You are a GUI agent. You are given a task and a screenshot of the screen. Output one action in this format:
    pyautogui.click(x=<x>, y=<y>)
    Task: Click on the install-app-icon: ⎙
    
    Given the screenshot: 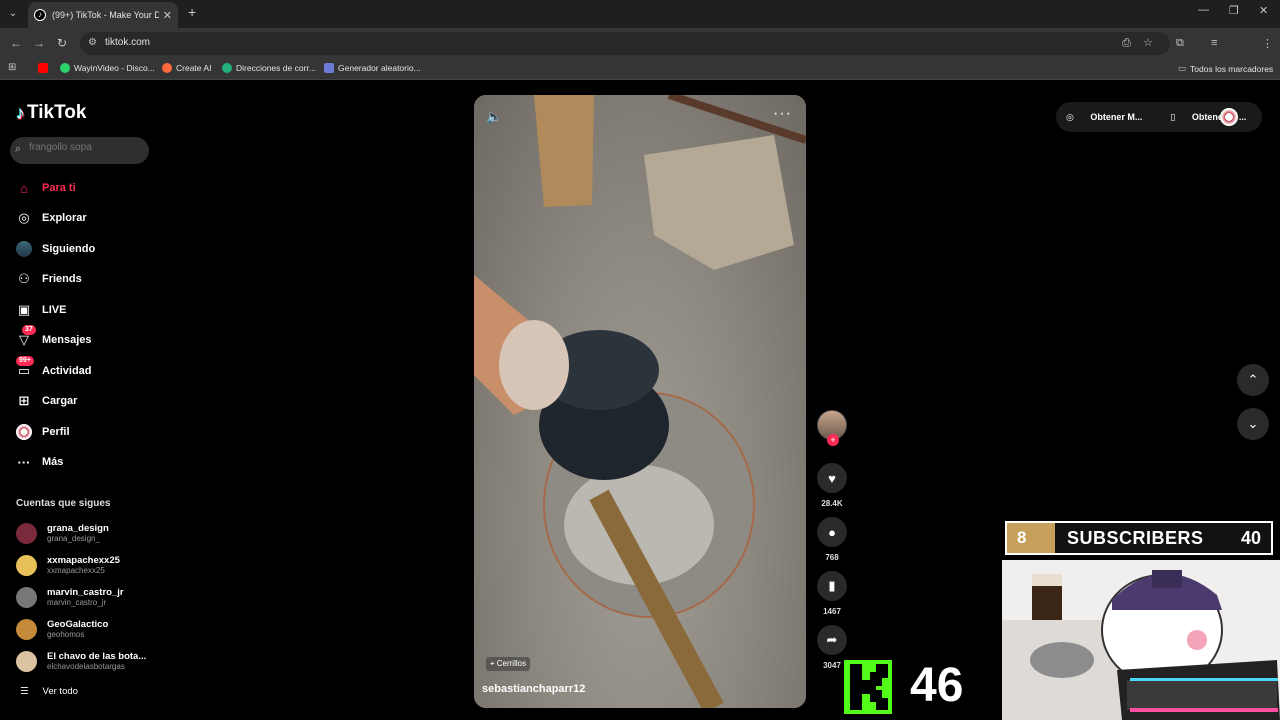 What is the action you would take?
    pyautogui.click(x=1126, y=43)
    